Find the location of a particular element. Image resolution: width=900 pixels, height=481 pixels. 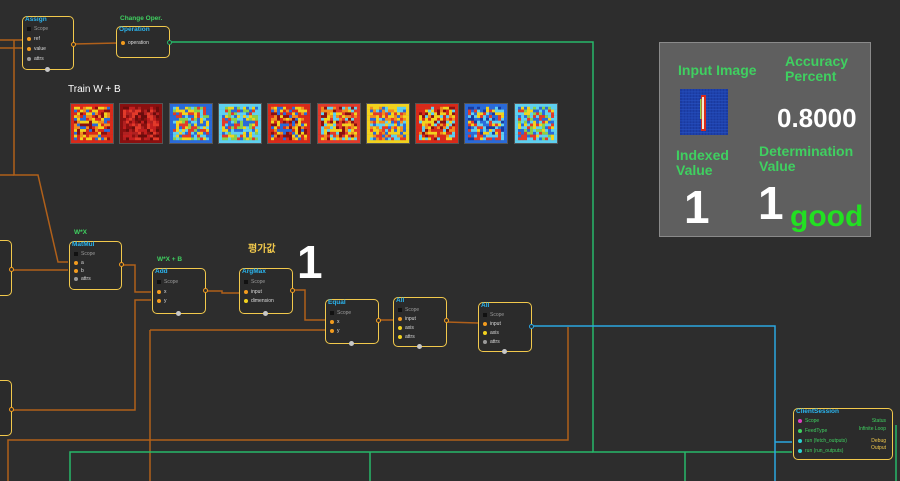

node-title: ArgMax is located at coordinates (254, 271).